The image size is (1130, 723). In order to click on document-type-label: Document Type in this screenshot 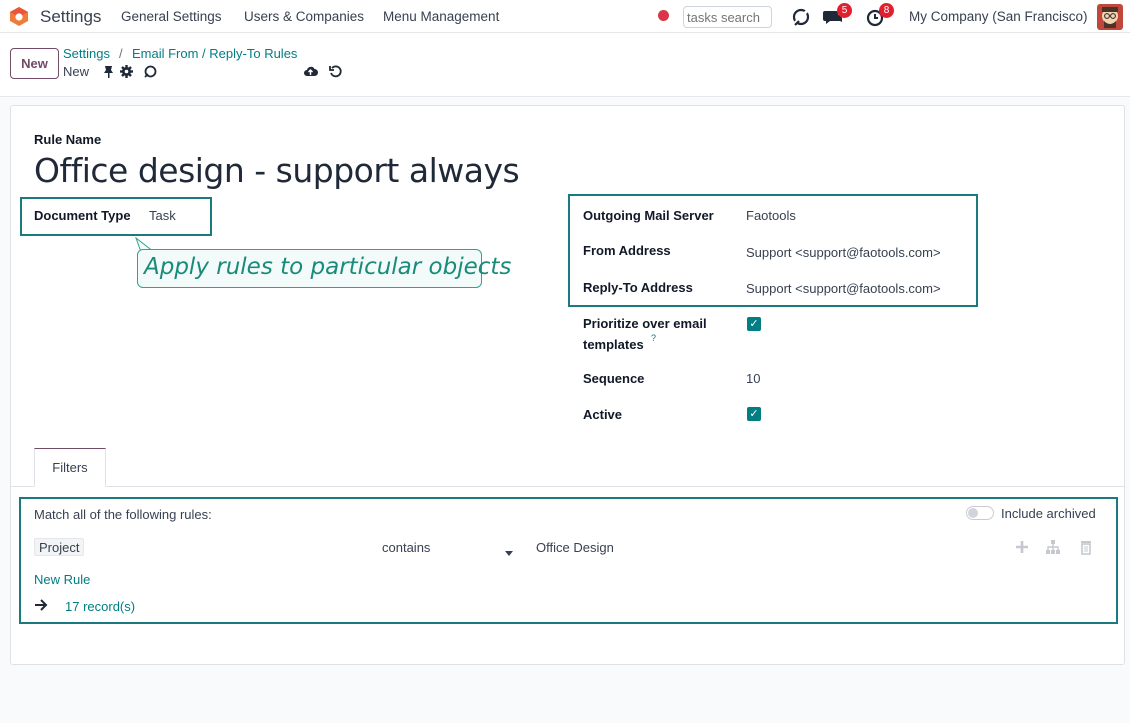, I will do `click(82, 215)`.